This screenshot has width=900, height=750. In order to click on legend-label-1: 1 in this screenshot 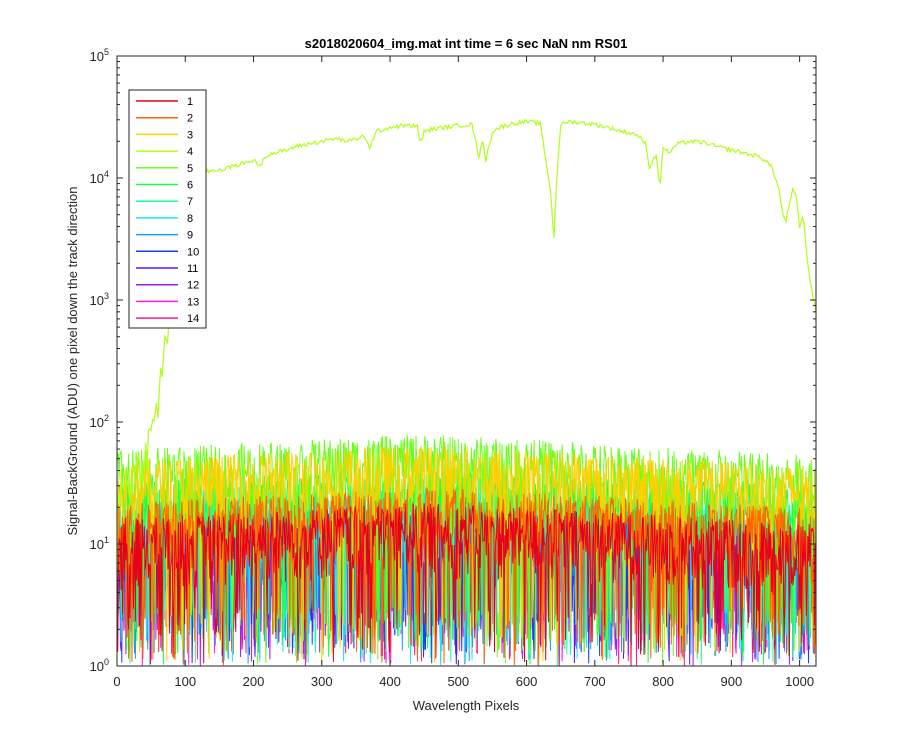, I will do `click(190, 102)`.